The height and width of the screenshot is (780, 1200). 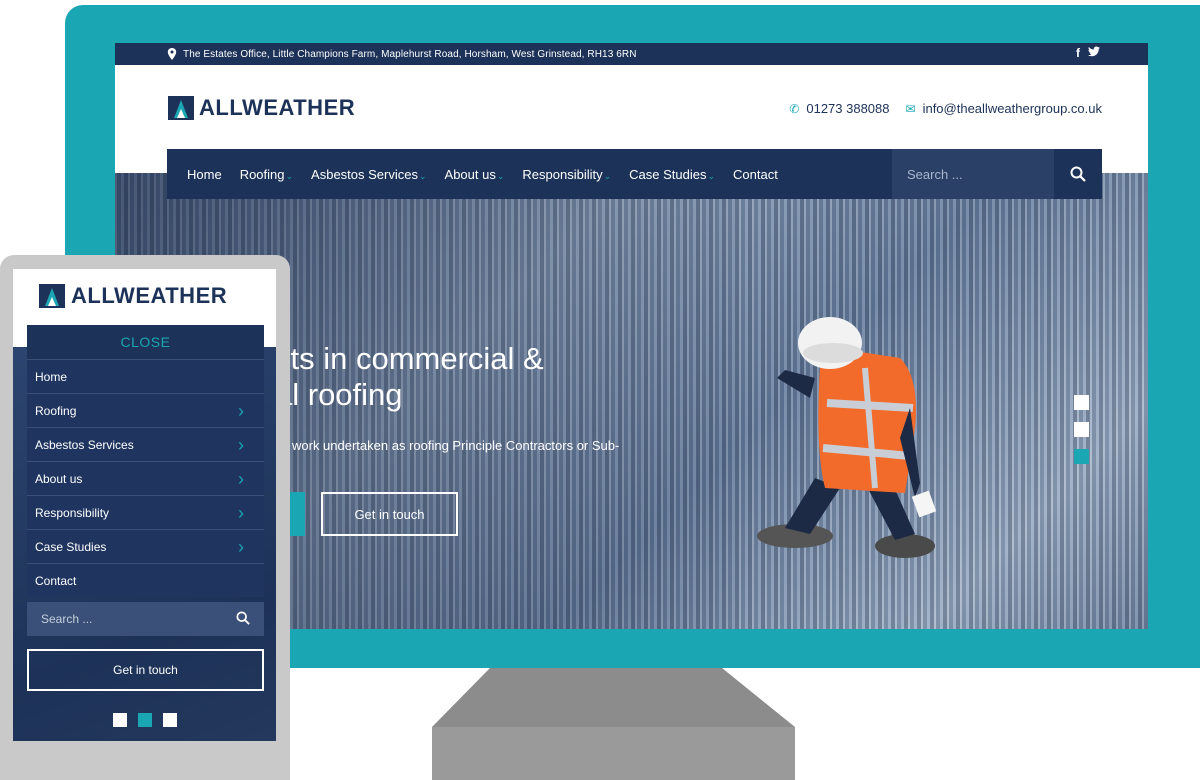 I want to click on mobile-slider-dots, so click(x=145, y=720).